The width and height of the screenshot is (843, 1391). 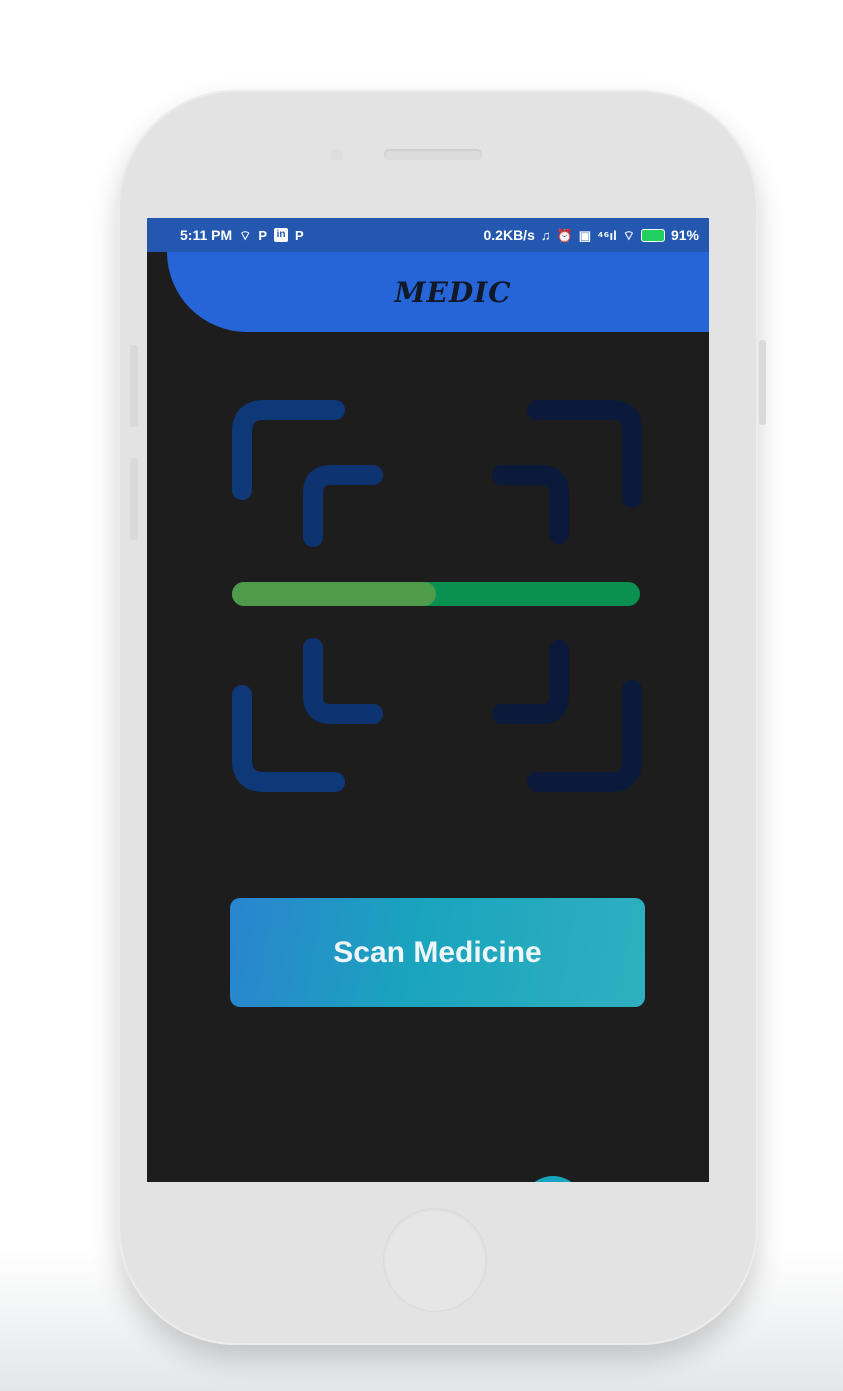 I want to click on status-right: 0.2KB/s ♫ ⏰ ▣ ⁴⁶ıl ⌔ 91%, so click(x=592, y=235).